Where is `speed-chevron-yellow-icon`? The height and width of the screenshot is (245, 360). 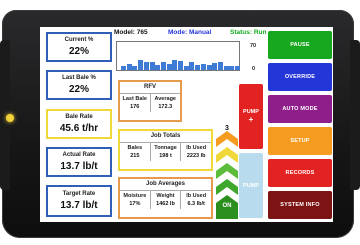
speed-chevron-yellow-icon is located at coordinates (227, 155).